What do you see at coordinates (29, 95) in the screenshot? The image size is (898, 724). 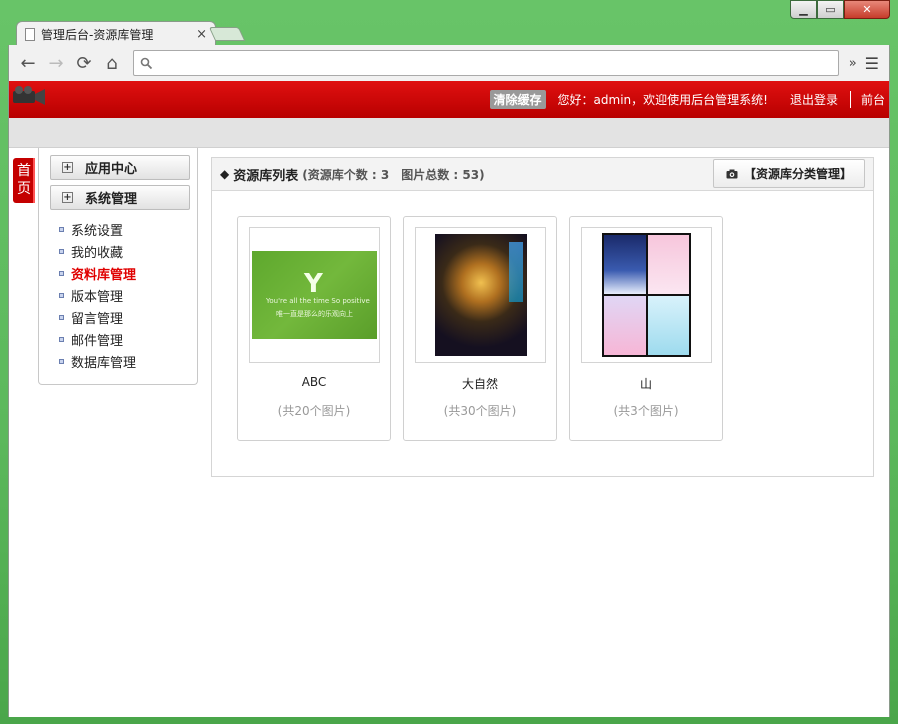 I see `video-camera-icon` at bounding box center [29, 95].